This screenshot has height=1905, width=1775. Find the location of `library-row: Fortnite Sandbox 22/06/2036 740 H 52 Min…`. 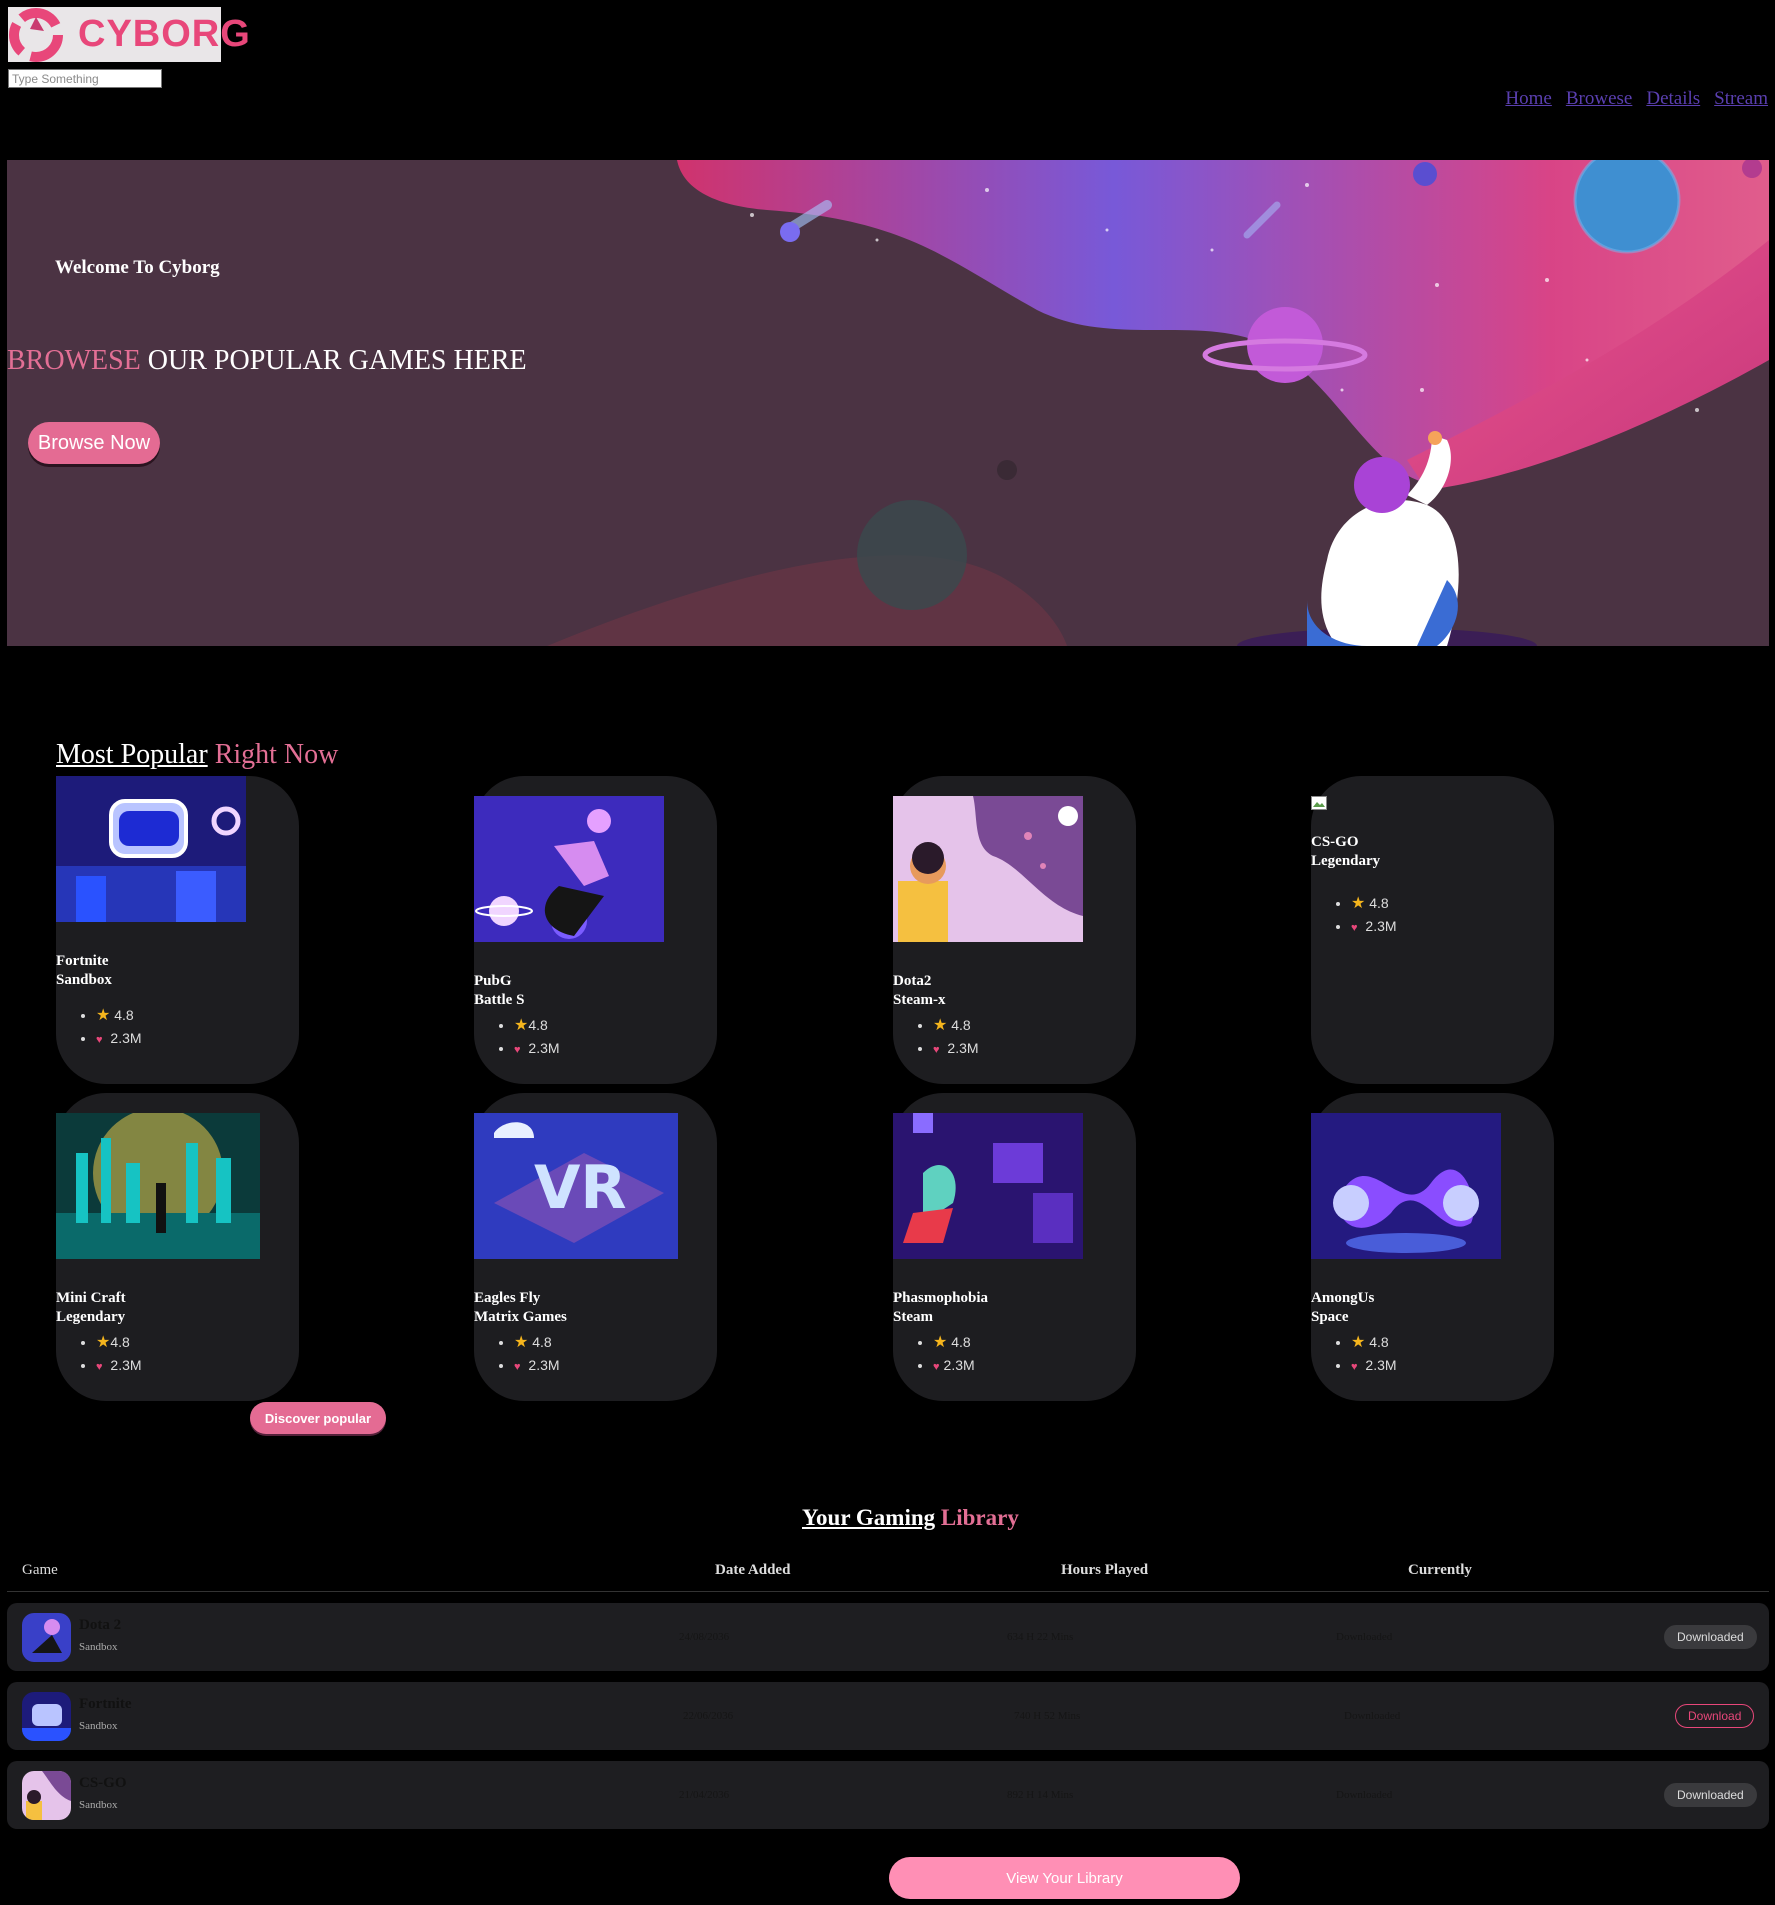

library-row: Fortnite Sandbox 22/06/2036 740 H 52 Min… is located at coordinates (888, 1716).